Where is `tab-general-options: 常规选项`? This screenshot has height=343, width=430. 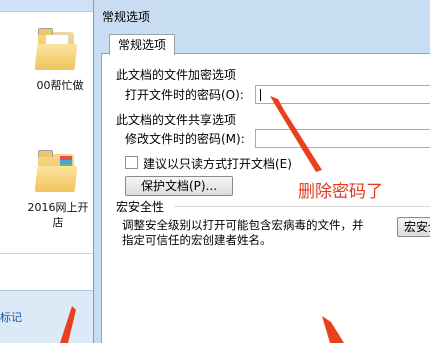
tab-general-options: 常规选项 is located at coordinates (142, 44).